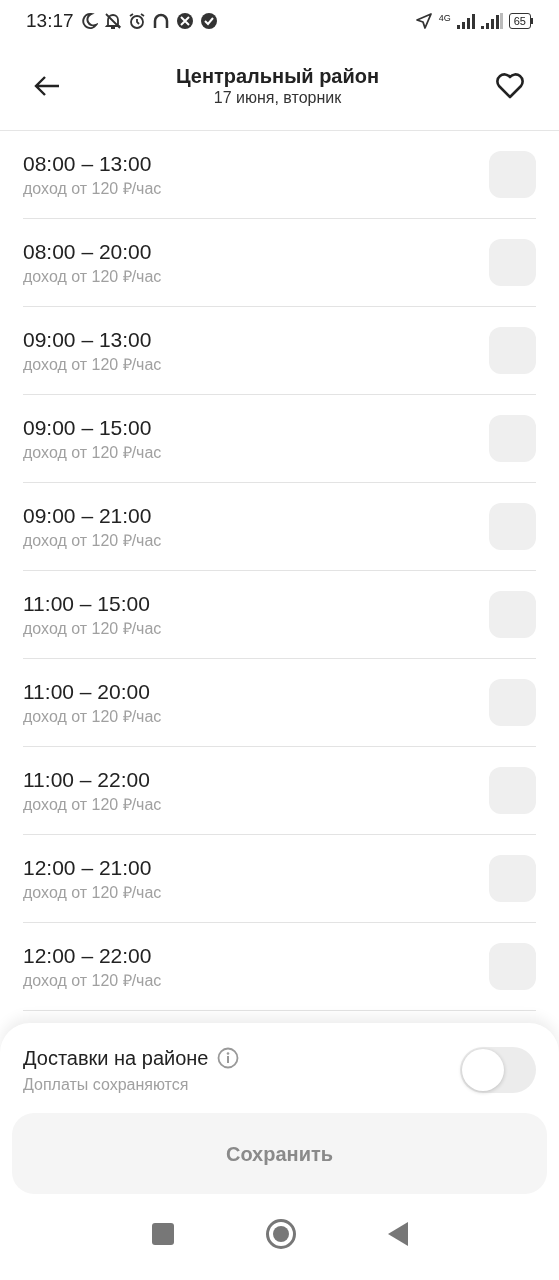 Image resolution: width=559 pixels, height=1280 pixels. I want to click on moon-icon, so click(88, 21).